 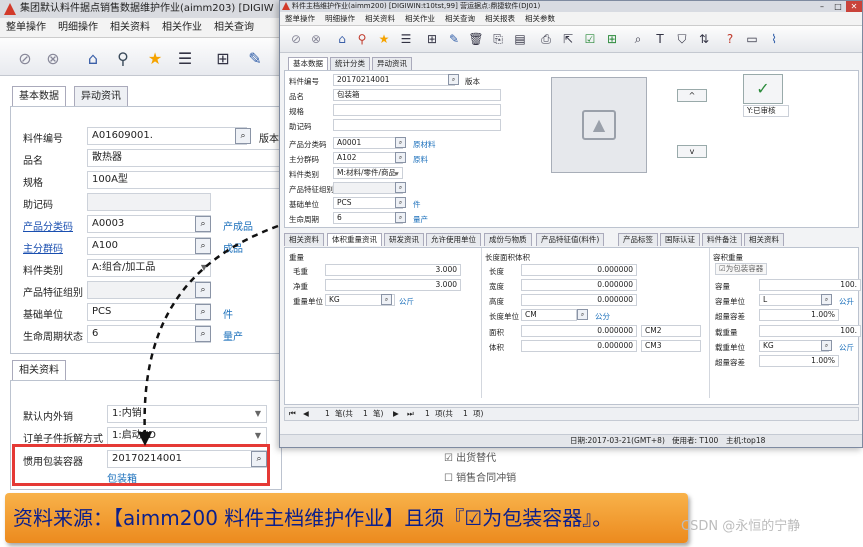 I want to click on watermark: CSDN @永恒的宁静, so click(x=741, y=526).